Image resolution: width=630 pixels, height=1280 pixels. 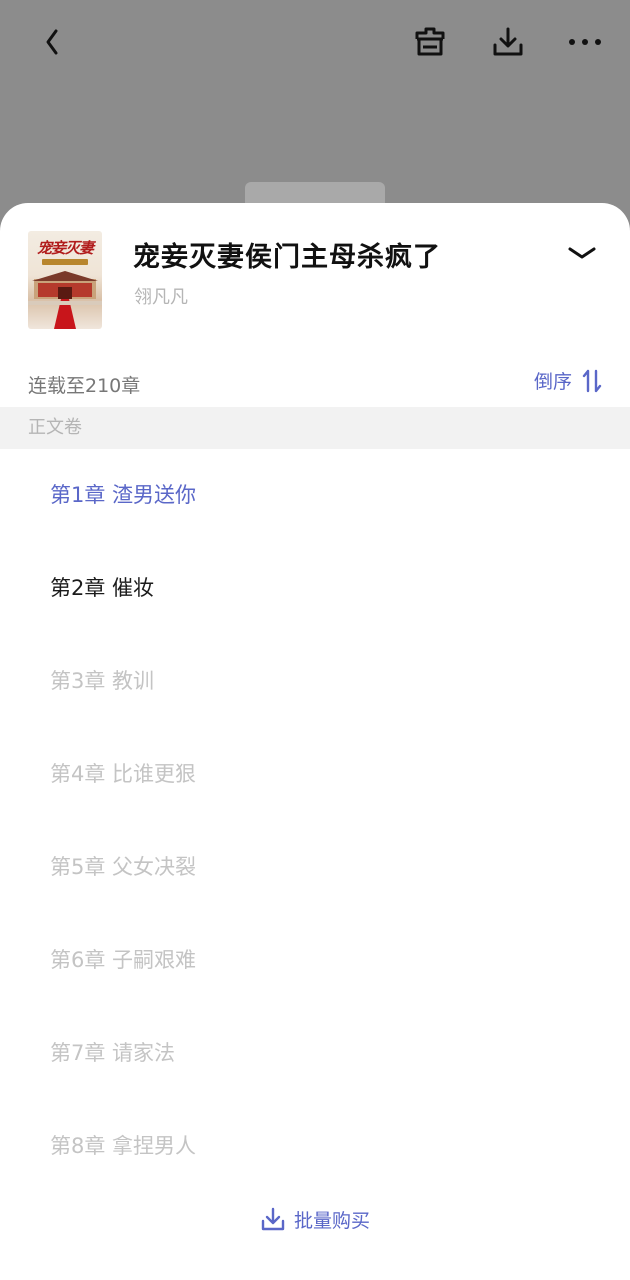 What do you see at coordinates (552, 382) in the screenshot?
I see `sort-label: 倒序` at bounding box center [552, 382].